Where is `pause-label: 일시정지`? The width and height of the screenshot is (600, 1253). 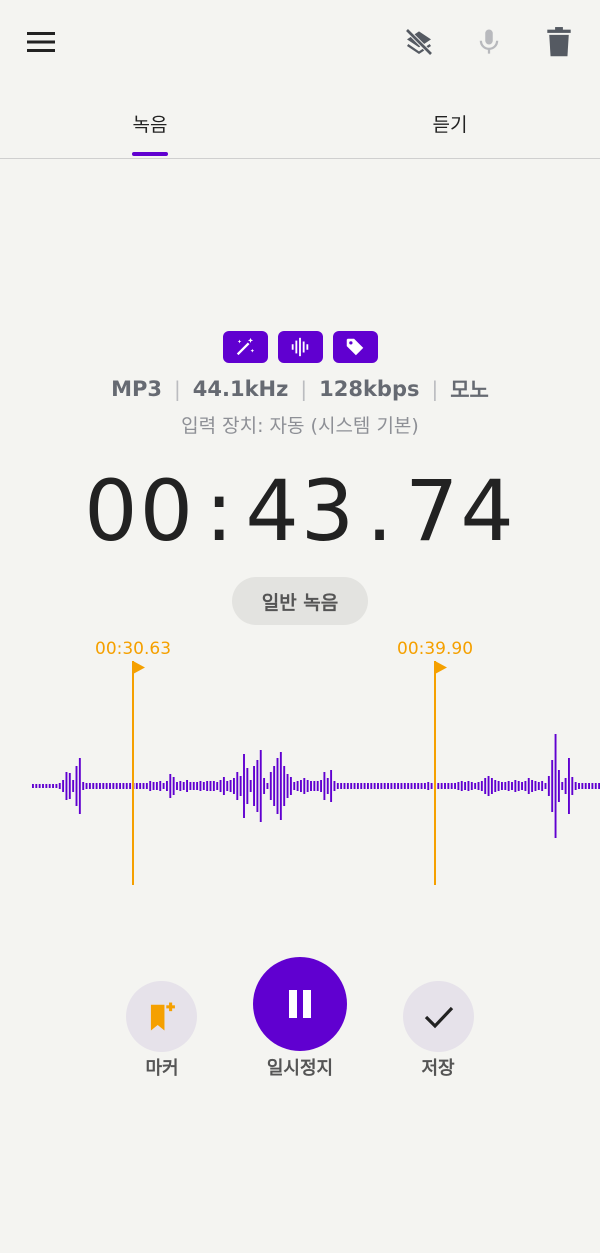 pause-label: 일시정지 is located at coordinates (300, 1068).